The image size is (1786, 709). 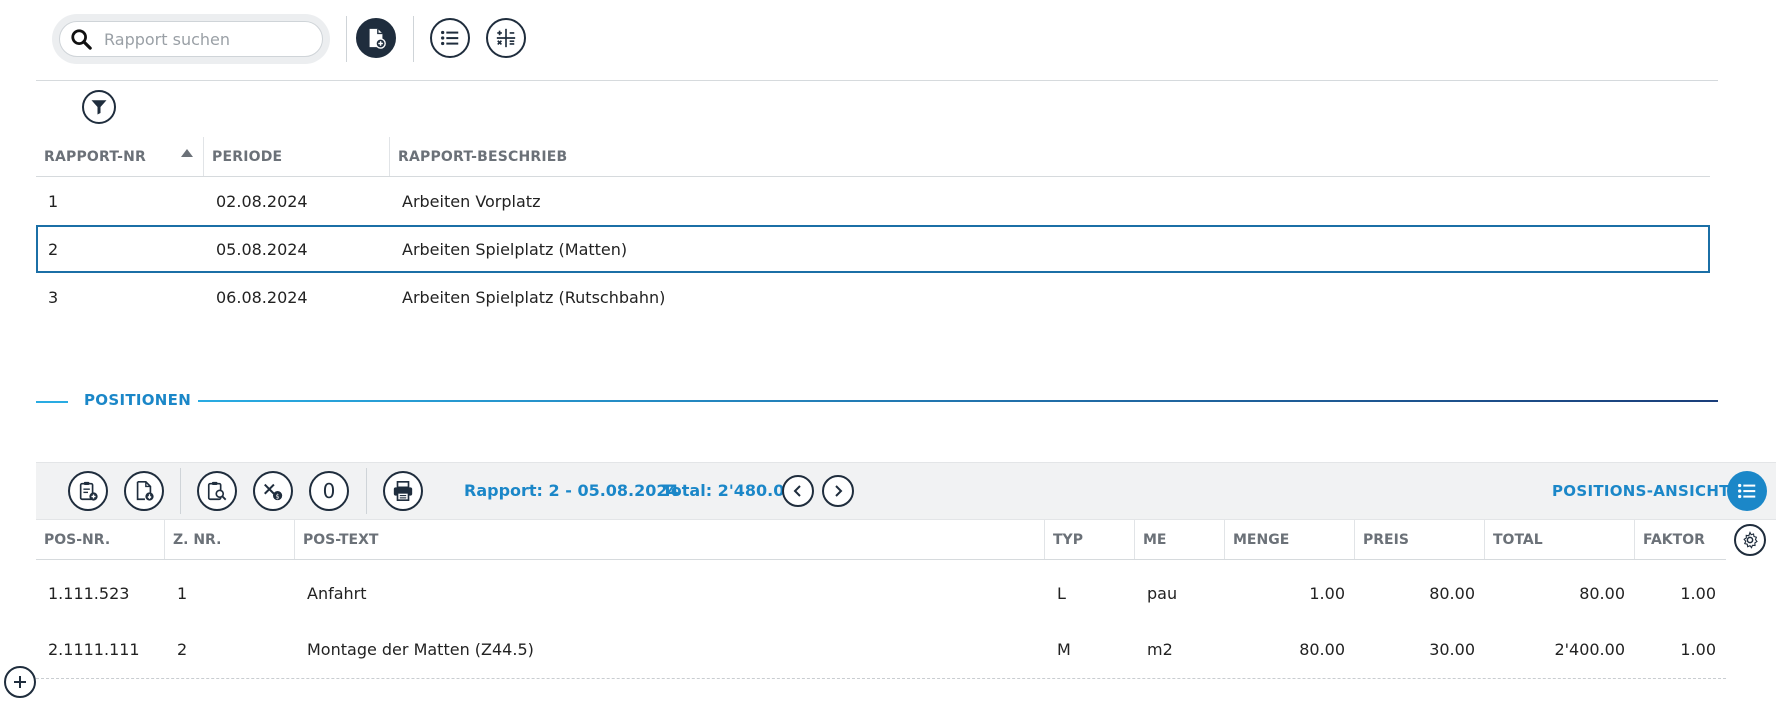 I want to click on position-me: m2, so click(x=1160, y=649).